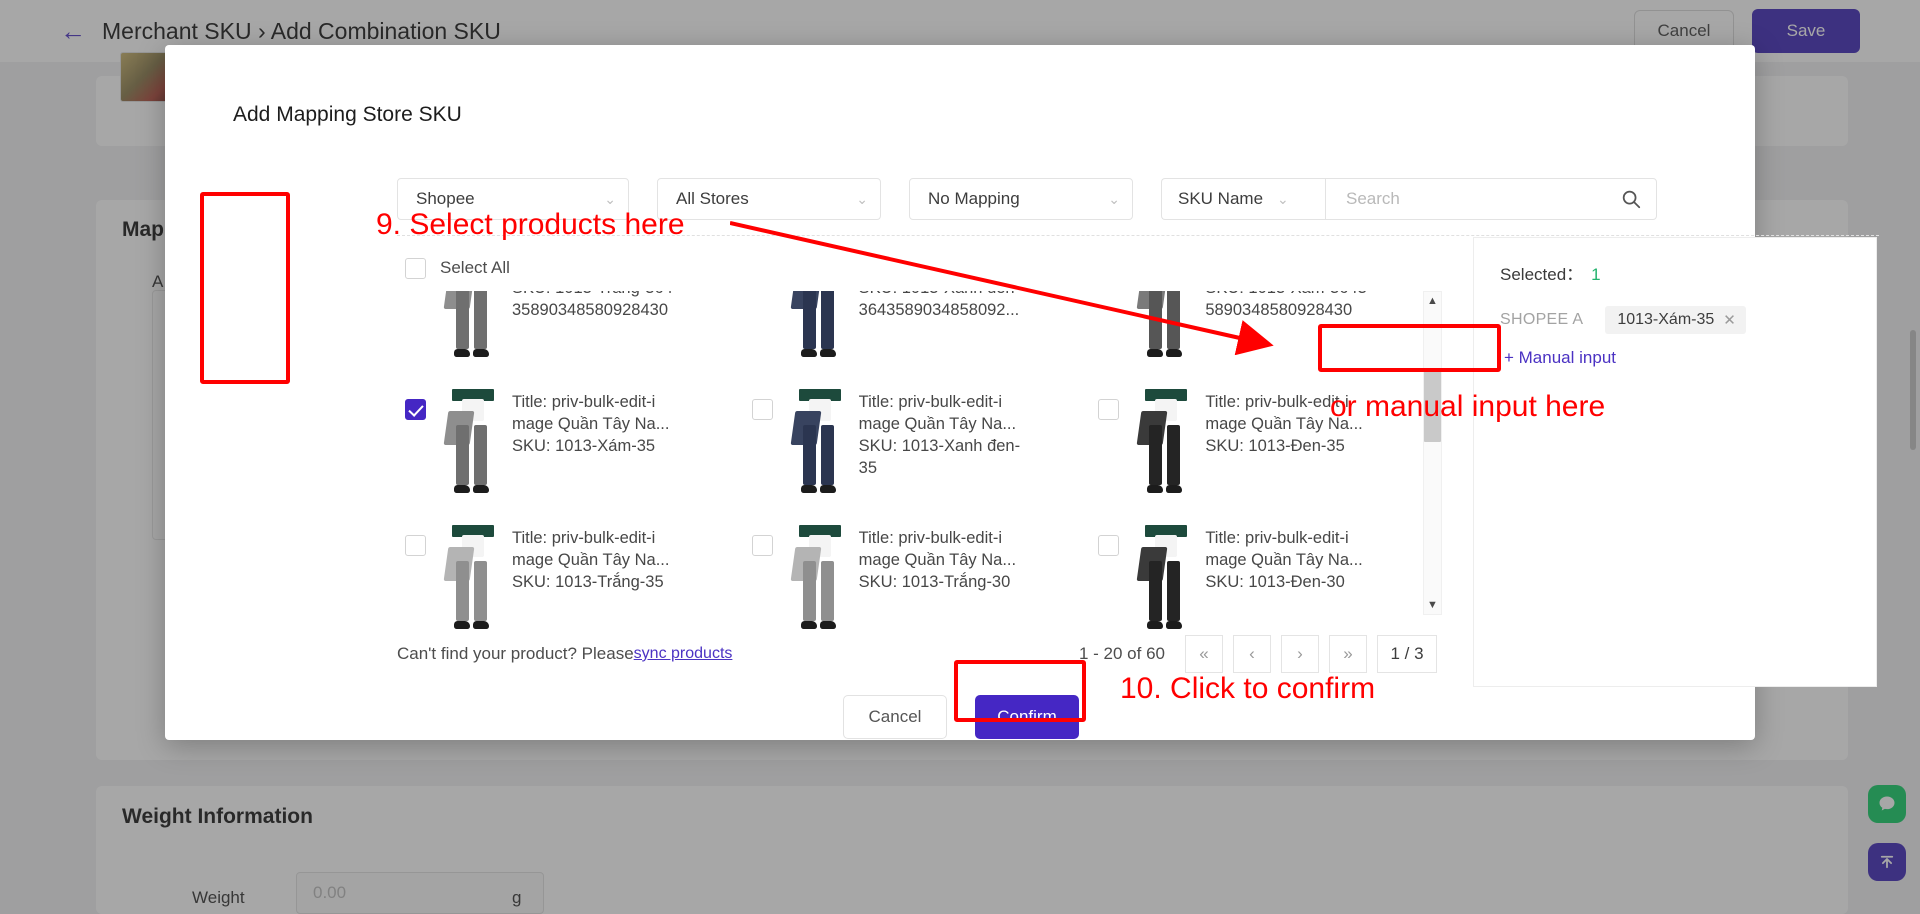 This screenshot has height=914, width=1920. What do you see at coordinates (1432, 605) in the screenshot?
I see `scrollbar-down-icon: ▼` at bounding box center [1432, 605].